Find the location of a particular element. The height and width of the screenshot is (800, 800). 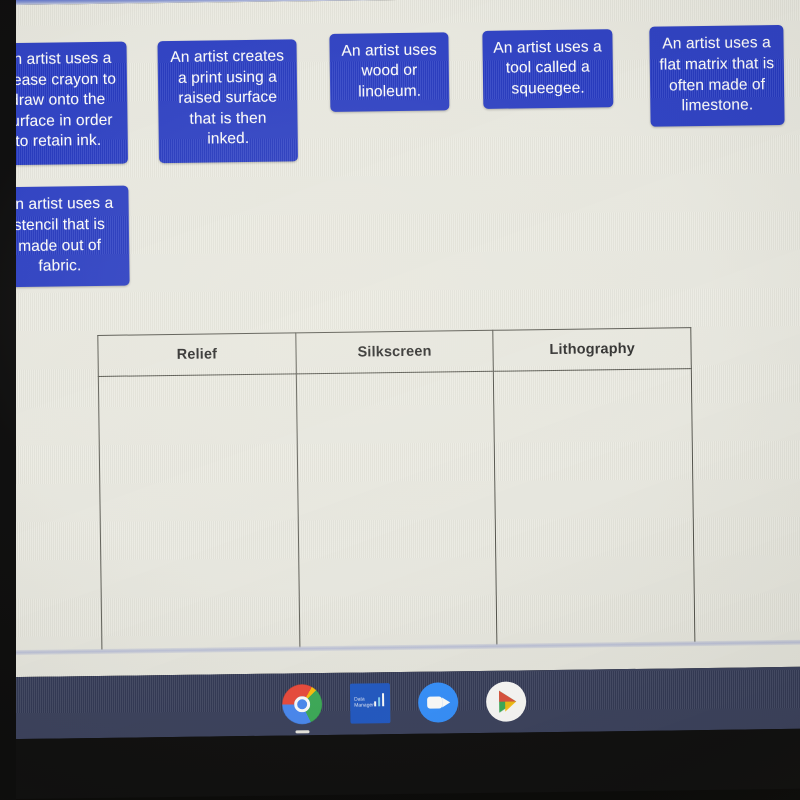

chrome-icon is located at coordinates (302, 709).